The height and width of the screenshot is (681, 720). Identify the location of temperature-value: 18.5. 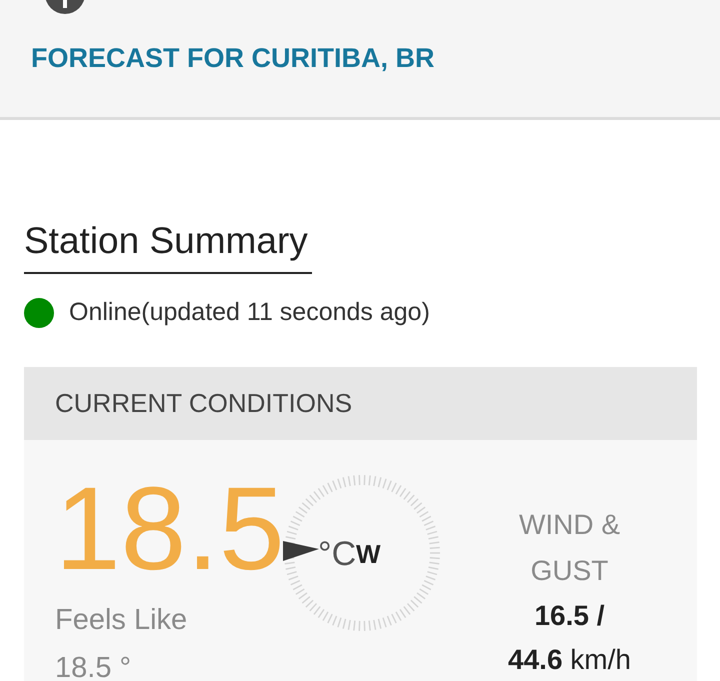
(168, 529).